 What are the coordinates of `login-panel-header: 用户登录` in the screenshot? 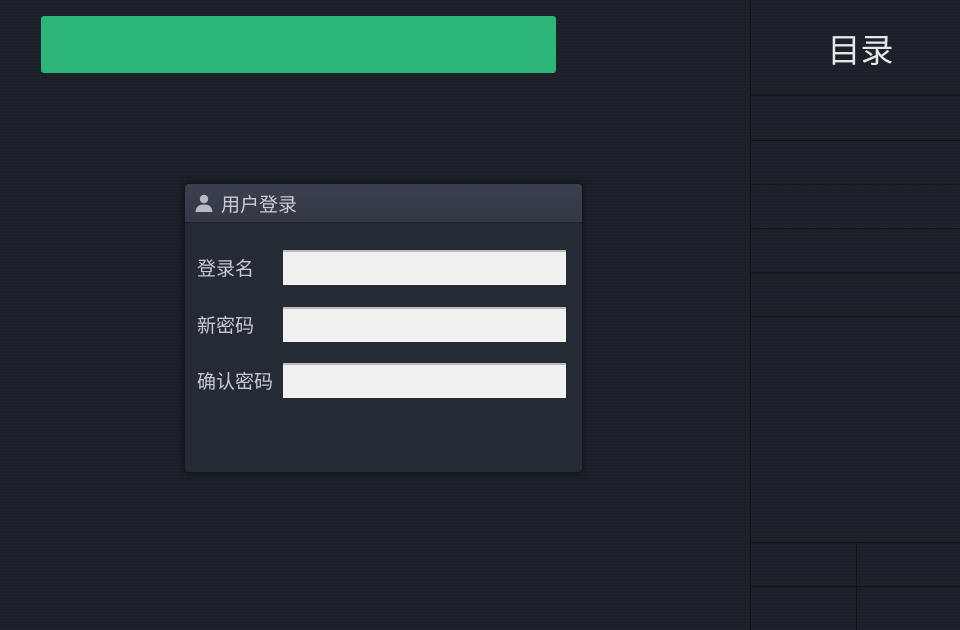 It's located at (383, 203).